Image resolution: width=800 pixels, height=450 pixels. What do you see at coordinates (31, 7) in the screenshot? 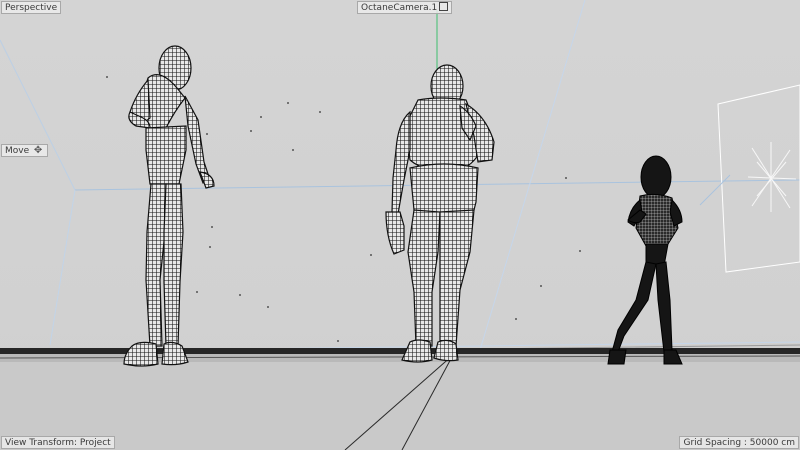
I see `viewport-view-name: Perspective` at bounding box center [31, 7].